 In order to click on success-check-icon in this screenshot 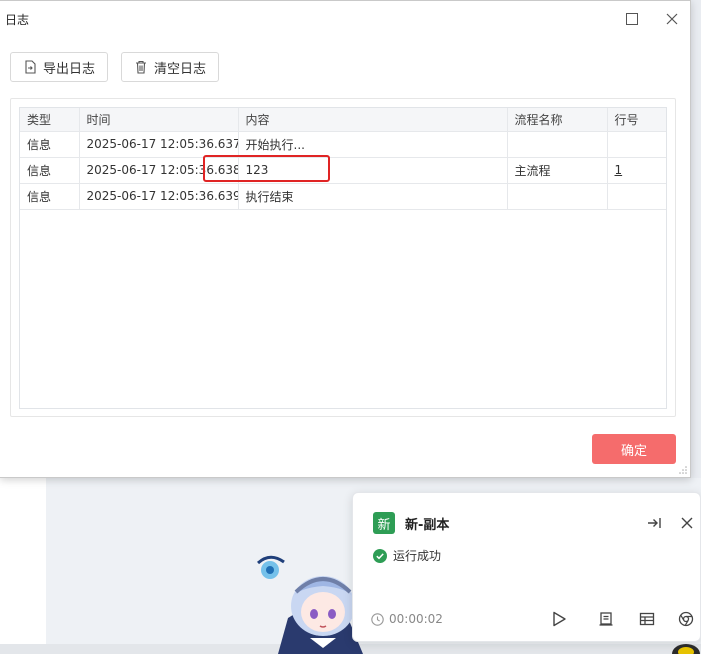, I will do `click(380, 555)`.